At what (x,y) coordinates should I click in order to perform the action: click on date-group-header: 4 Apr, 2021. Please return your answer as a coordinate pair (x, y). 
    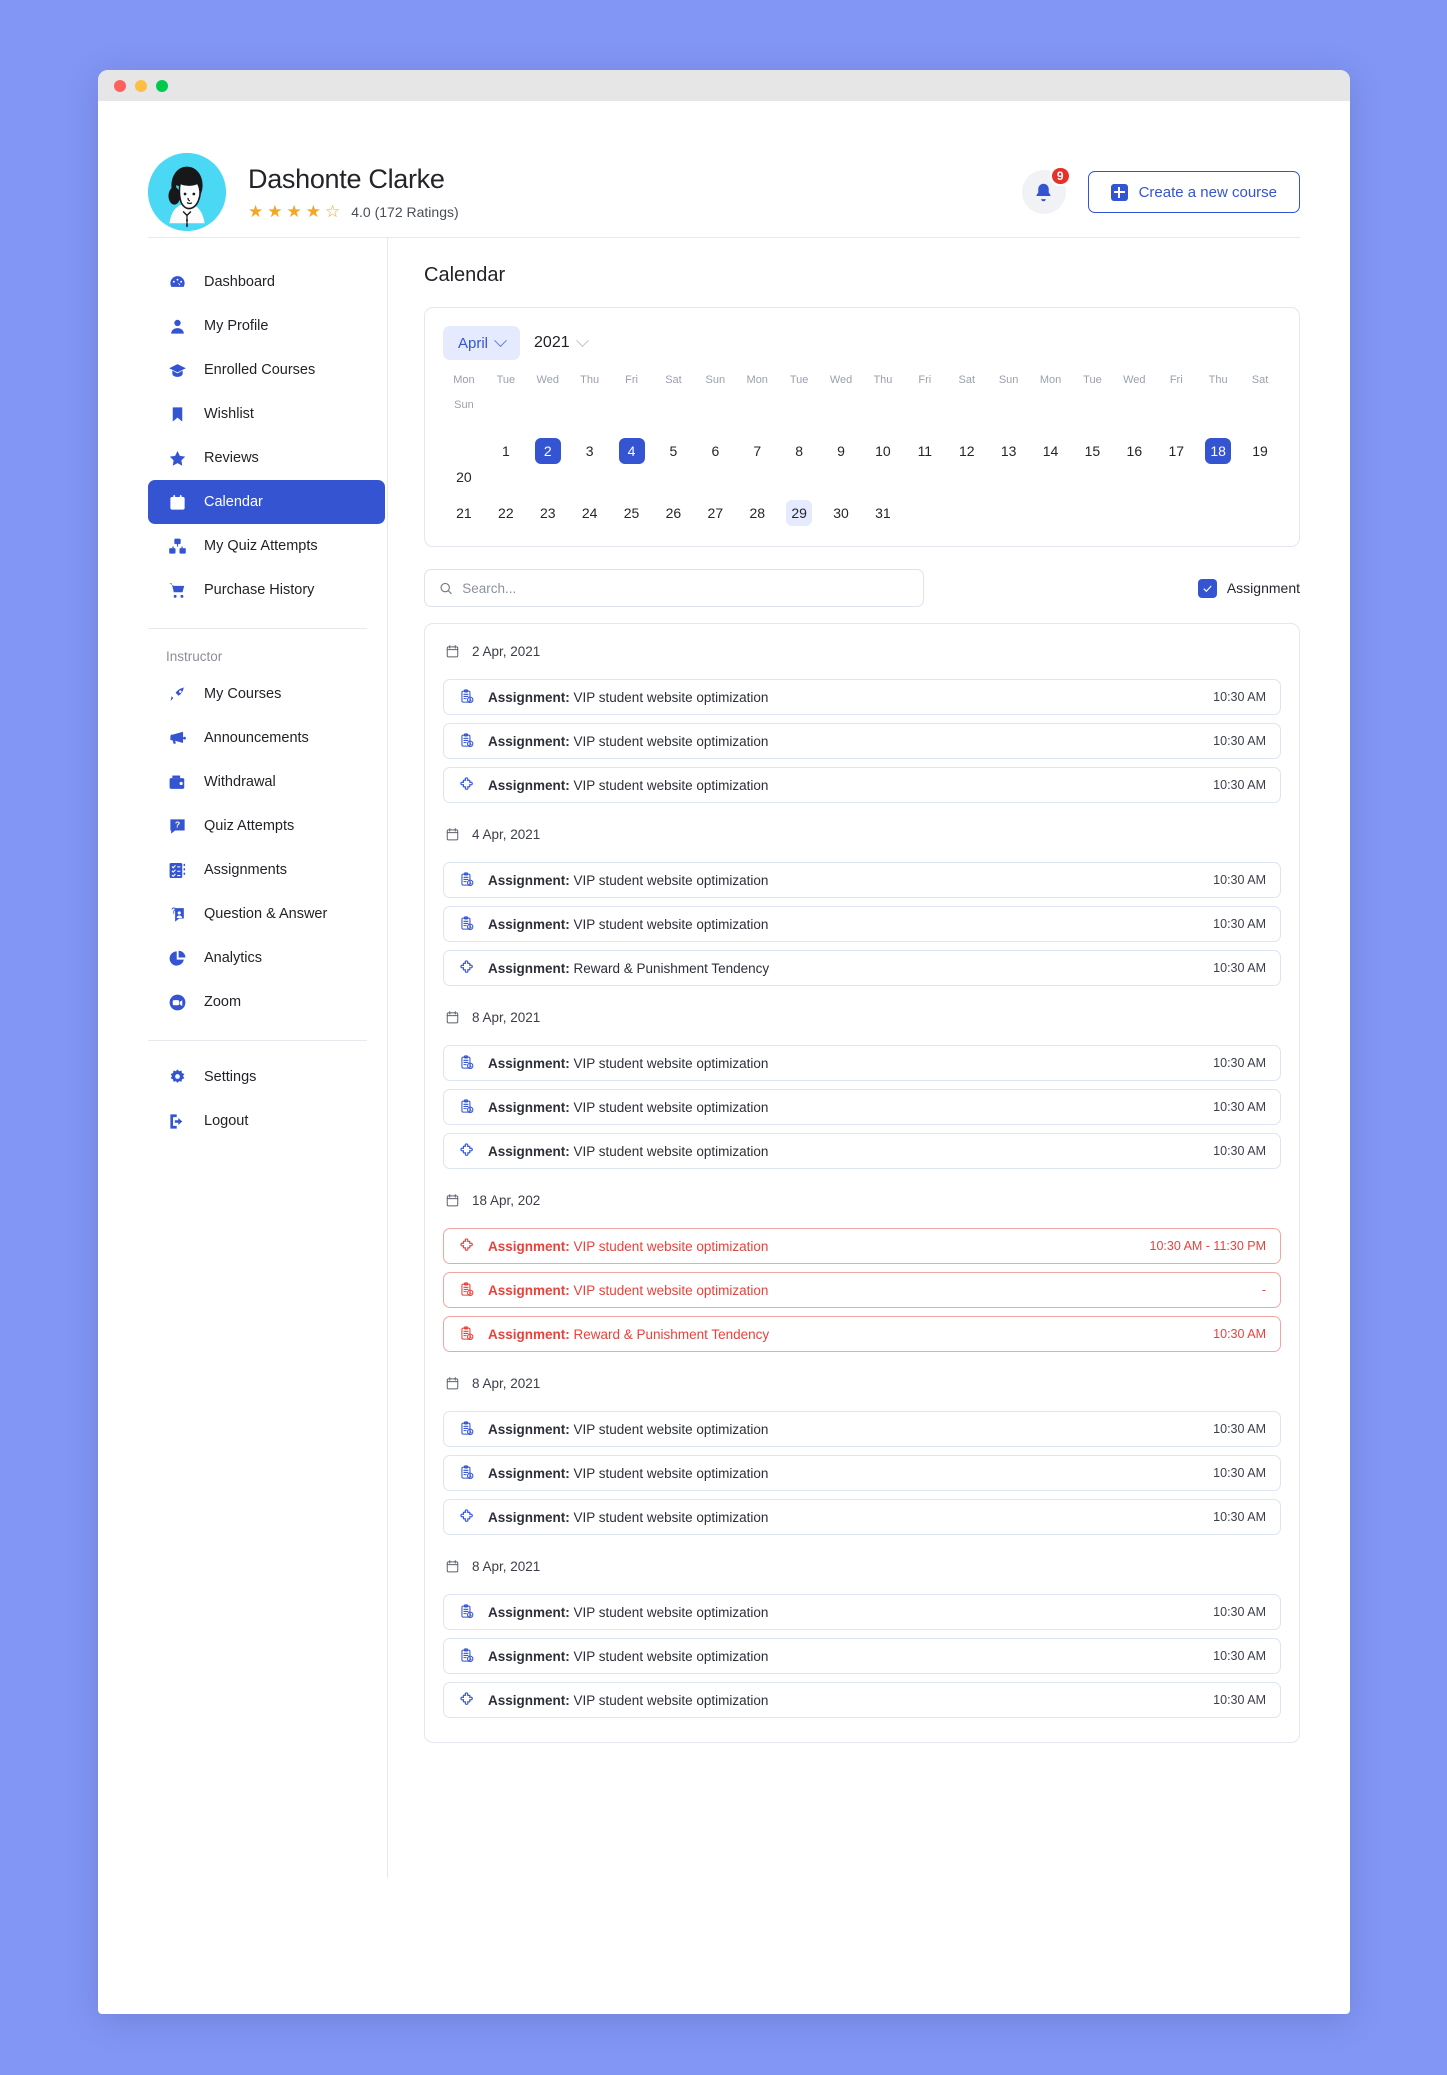
    Looking at the image, I should click on (862, 840).